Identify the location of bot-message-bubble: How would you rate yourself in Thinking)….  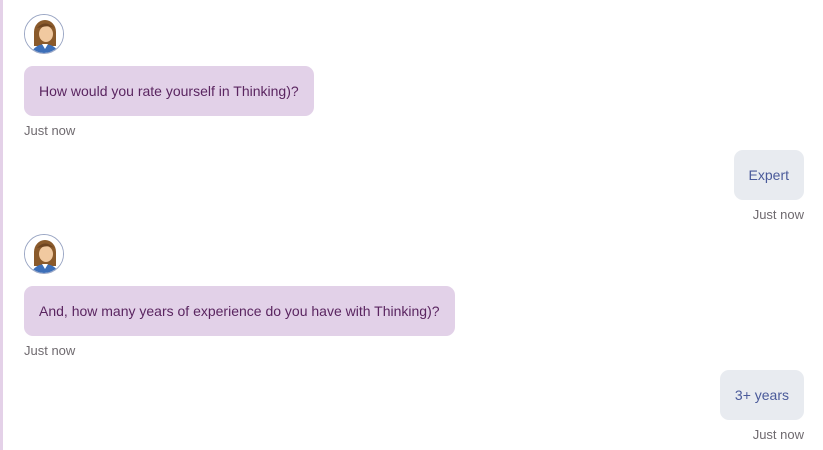
(169, 91).